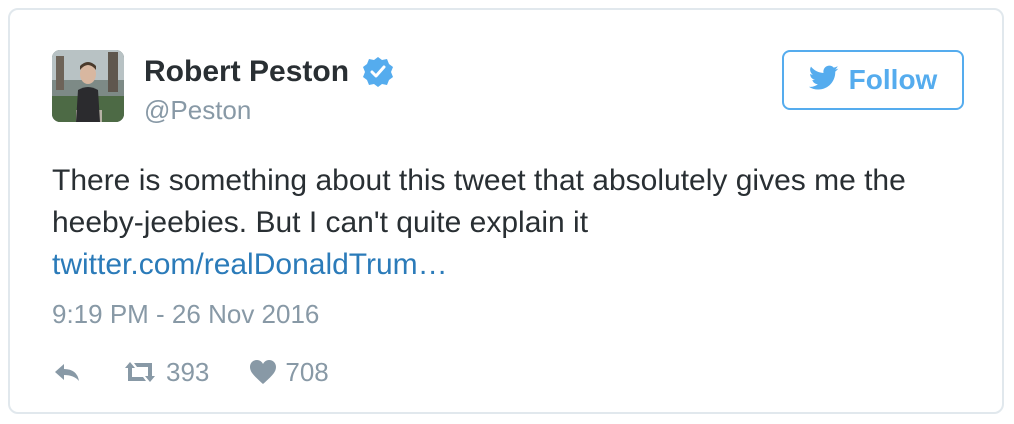  I want to click on profile-photo-icon, so click(88, 86).